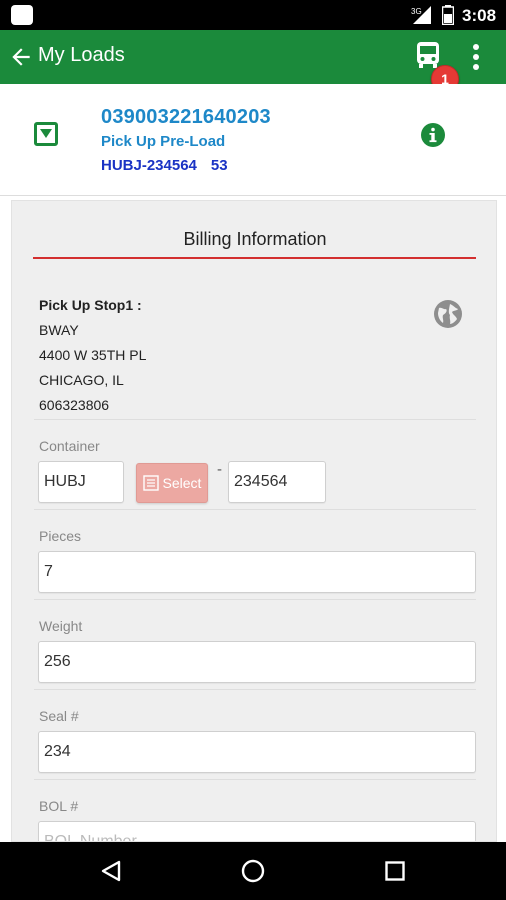 The image size is (506, 900). I want to click on select-button-label: Select, so click(182, 483).